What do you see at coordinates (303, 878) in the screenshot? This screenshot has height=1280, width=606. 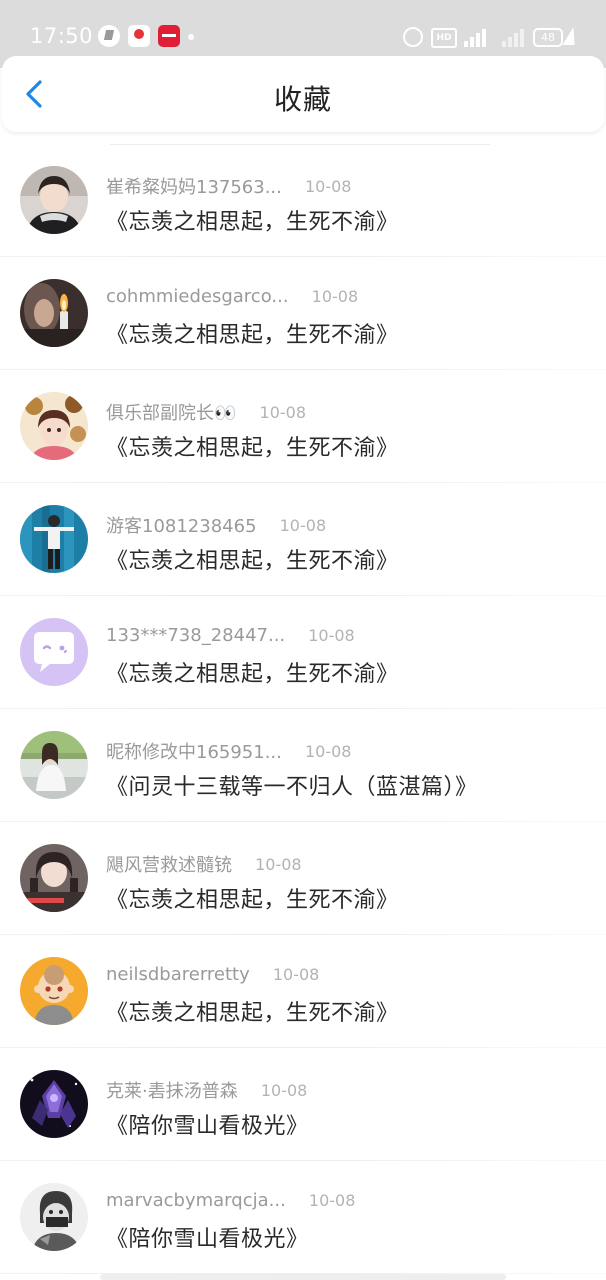 I see `list-item: 飓风营救述髓铳 10-08 《忘羡之相思起，生死不渝》` at bounding box center [303, 878].